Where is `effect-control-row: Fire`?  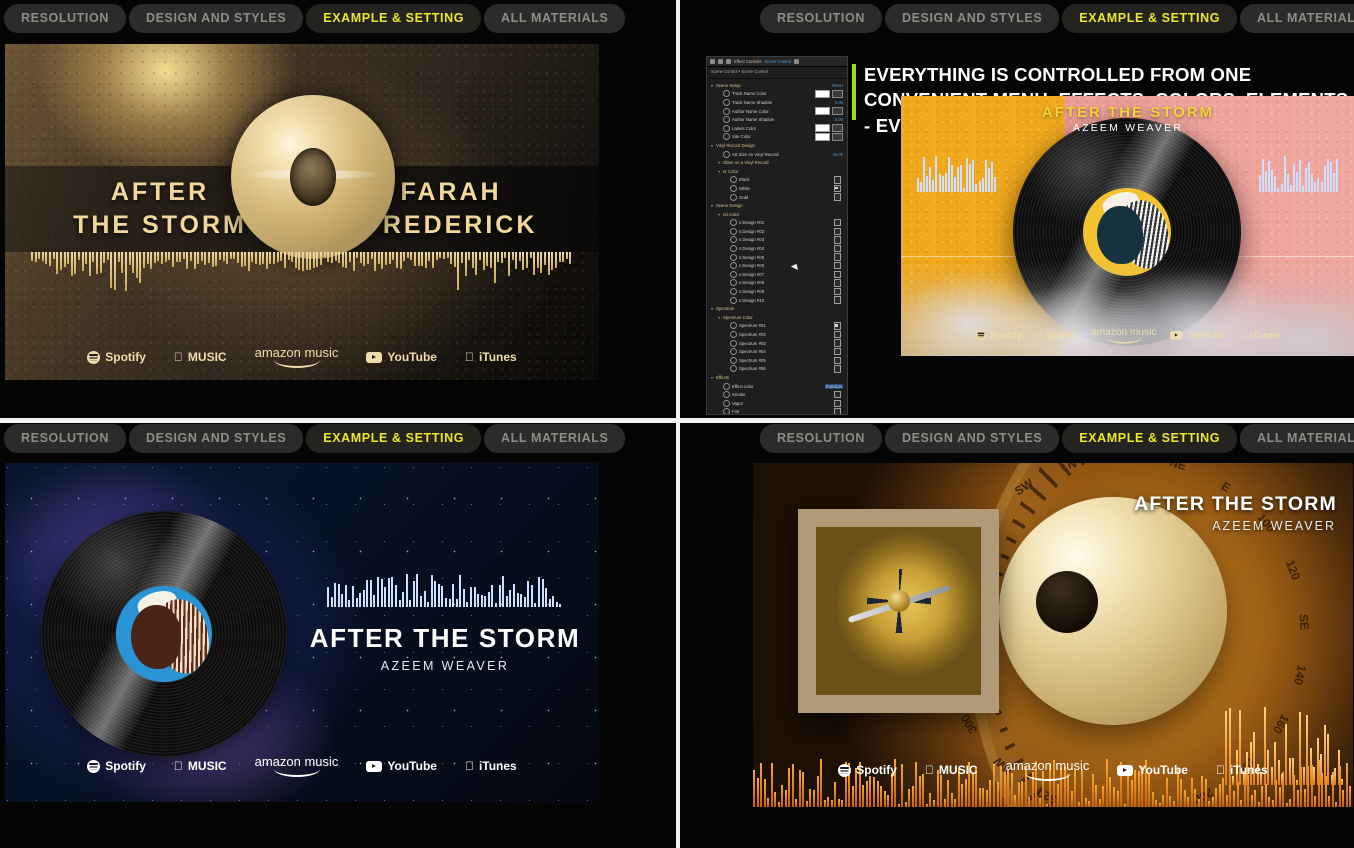 effect-control-row: Fire is located at coordinates (777, 411).